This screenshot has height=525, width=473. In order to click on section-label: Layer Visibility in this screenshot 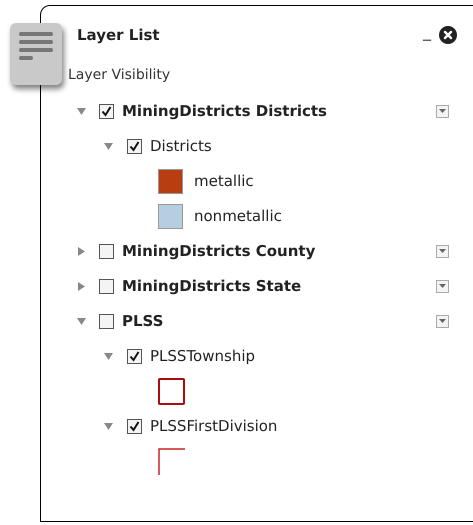, I will do `click(119, 74)`.